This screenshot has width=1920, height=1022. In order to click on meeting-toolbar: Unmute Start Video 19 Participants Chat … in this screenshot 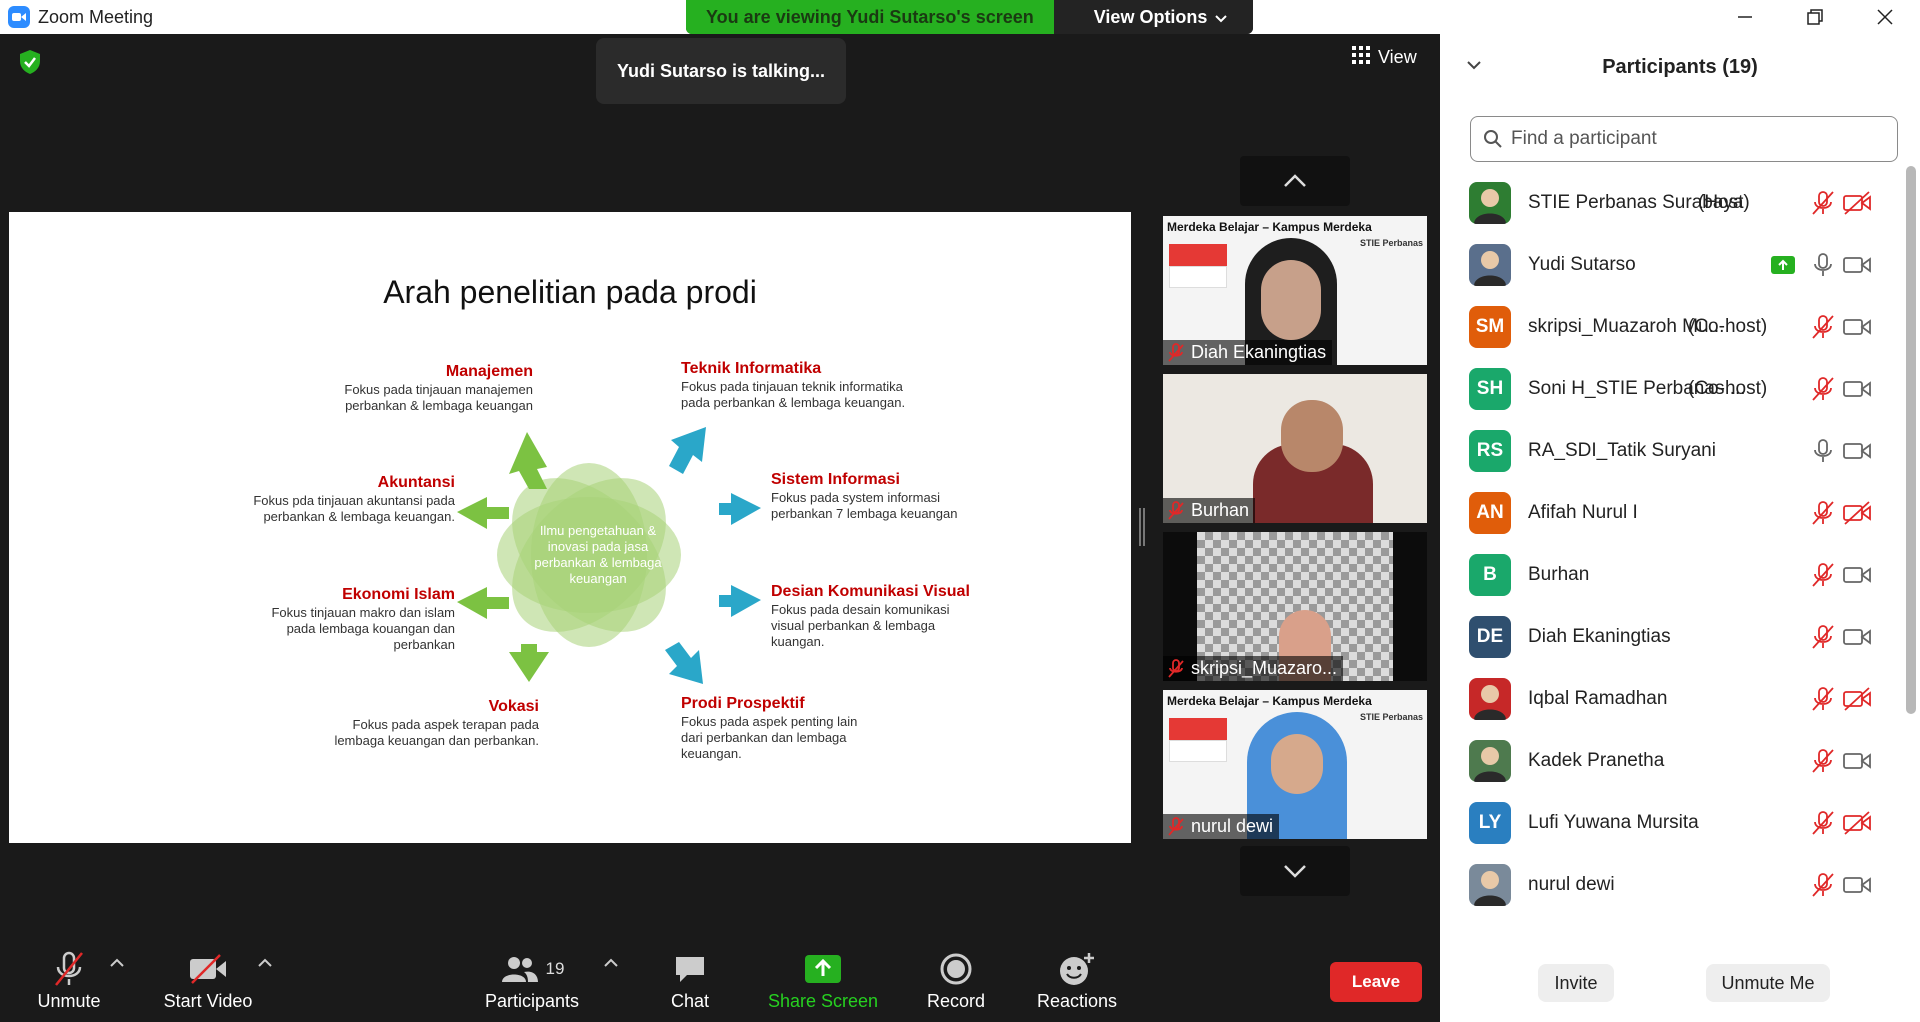, I will do `click(720, 980)`.